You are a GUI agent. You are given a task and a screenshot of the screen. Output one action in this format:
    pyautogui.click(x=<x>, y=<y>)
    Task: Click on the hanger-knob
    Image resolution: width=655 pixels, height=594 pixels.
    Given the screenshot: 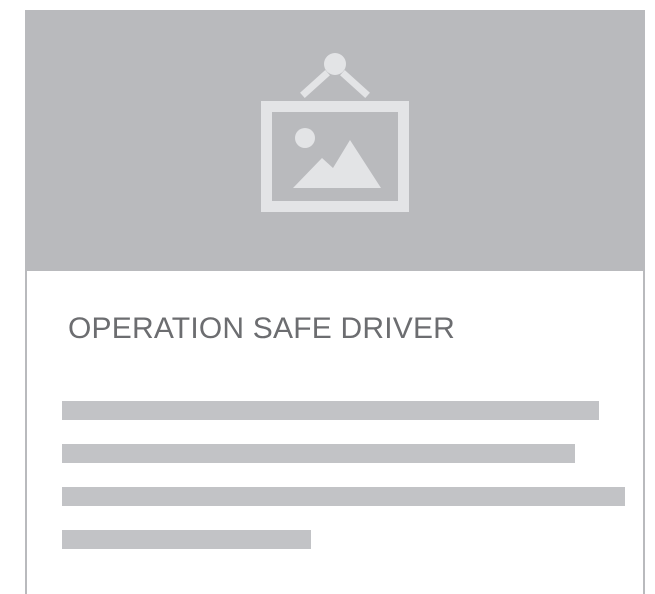 What is the action you would take?
    pyautogui.click(x=335, y=64)
    